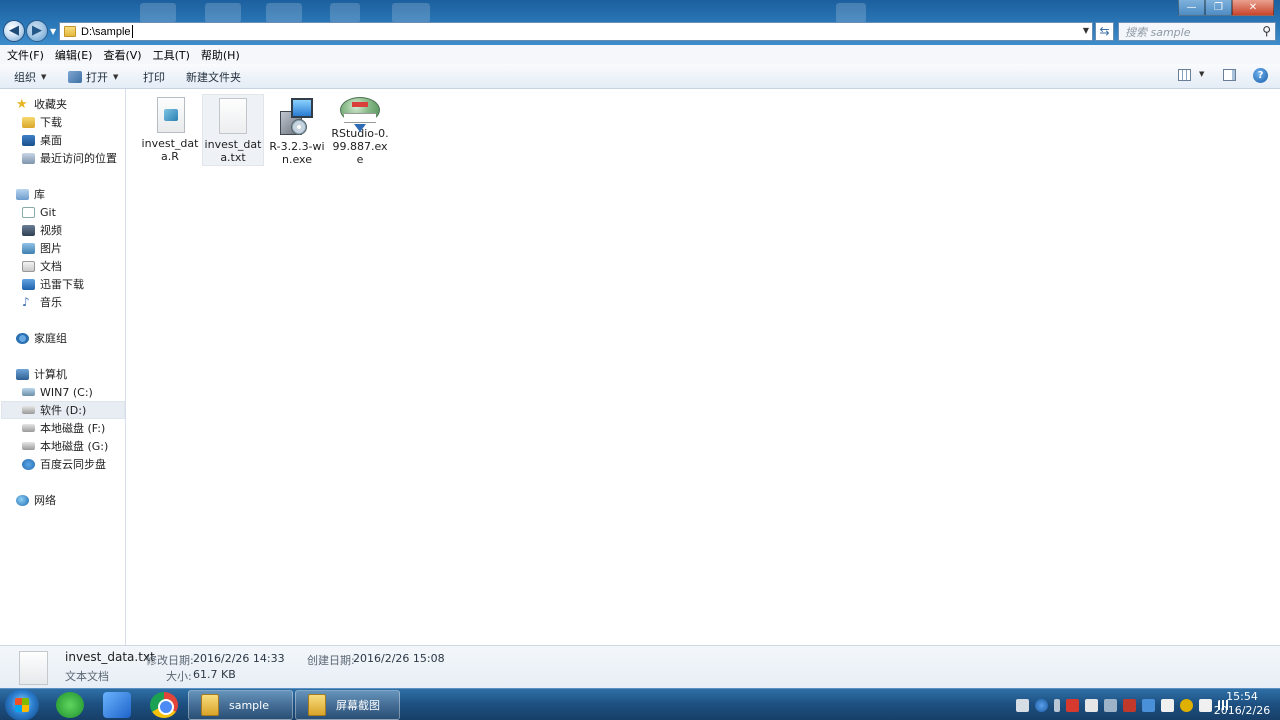 This screenshot has width=1280, height=720. What do you see at coordinates (42, 302) in the screenshot?
I see `nav-item-music: ♪ 音乐` at bounding box center [42, 302].